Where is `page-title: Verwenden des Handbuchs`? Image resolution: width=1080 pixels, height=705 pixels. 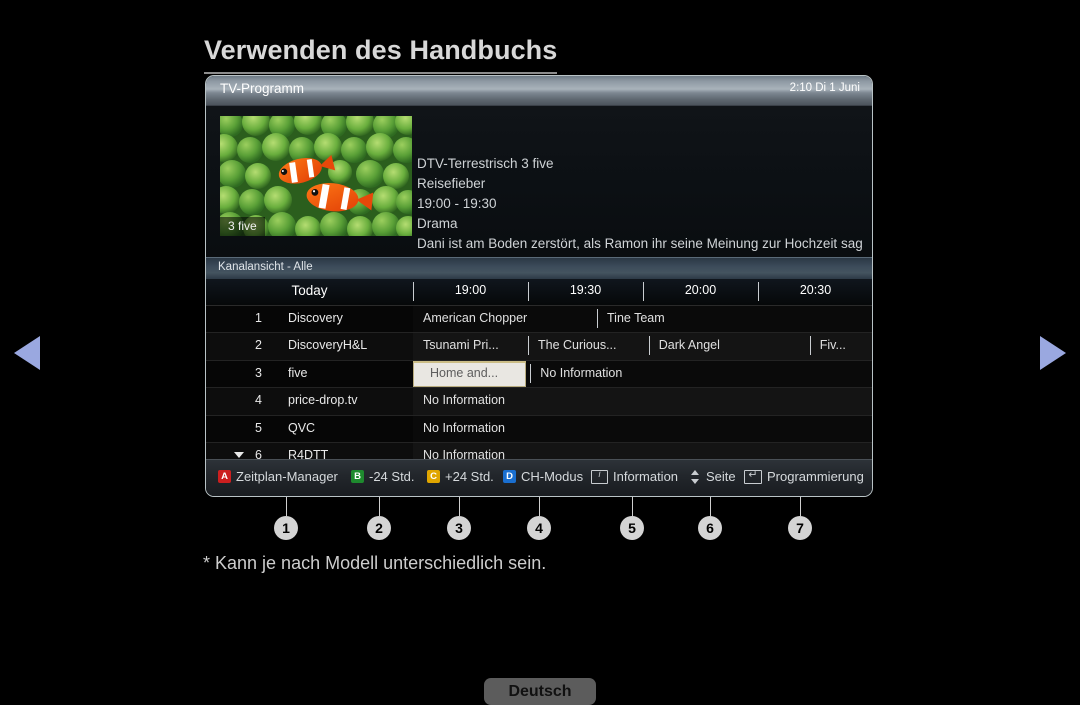 page-title: Verwenden des Handbuchs is located at coordinates (381, 54).